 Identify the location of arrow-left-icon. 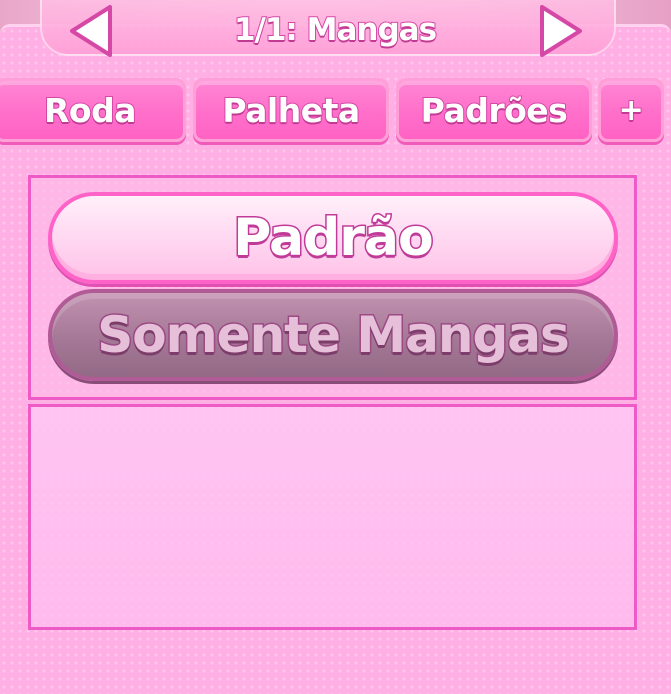
(91, 31).